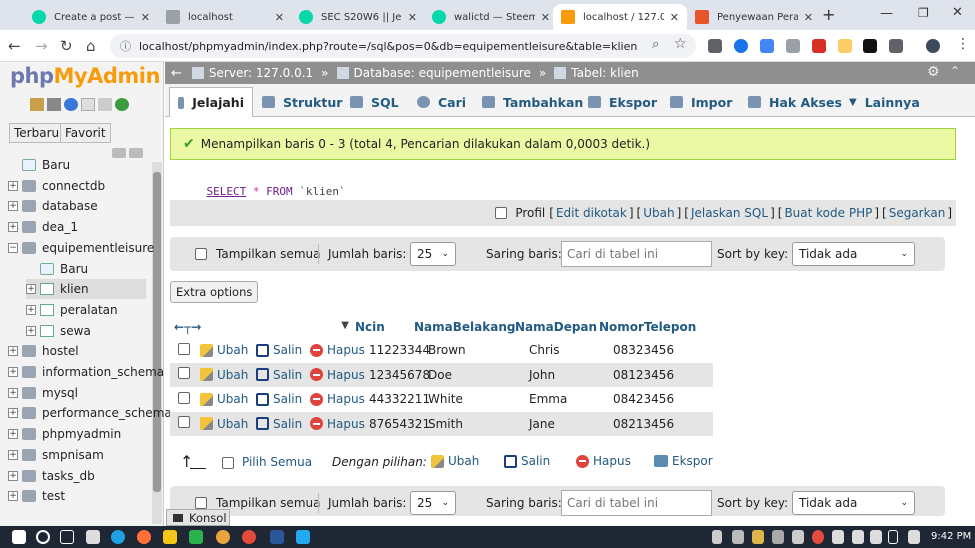 This screenshot has height=548, width=975. I want to click on cell-ncin: 87654321, so click(399, 424).